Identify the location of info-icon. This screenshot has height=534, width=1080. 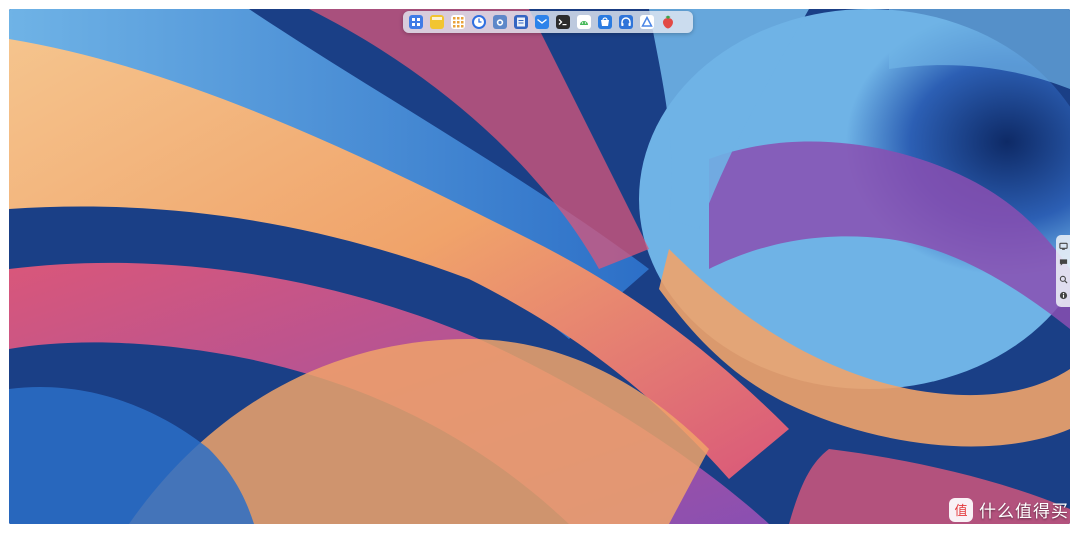
(1063, 296).